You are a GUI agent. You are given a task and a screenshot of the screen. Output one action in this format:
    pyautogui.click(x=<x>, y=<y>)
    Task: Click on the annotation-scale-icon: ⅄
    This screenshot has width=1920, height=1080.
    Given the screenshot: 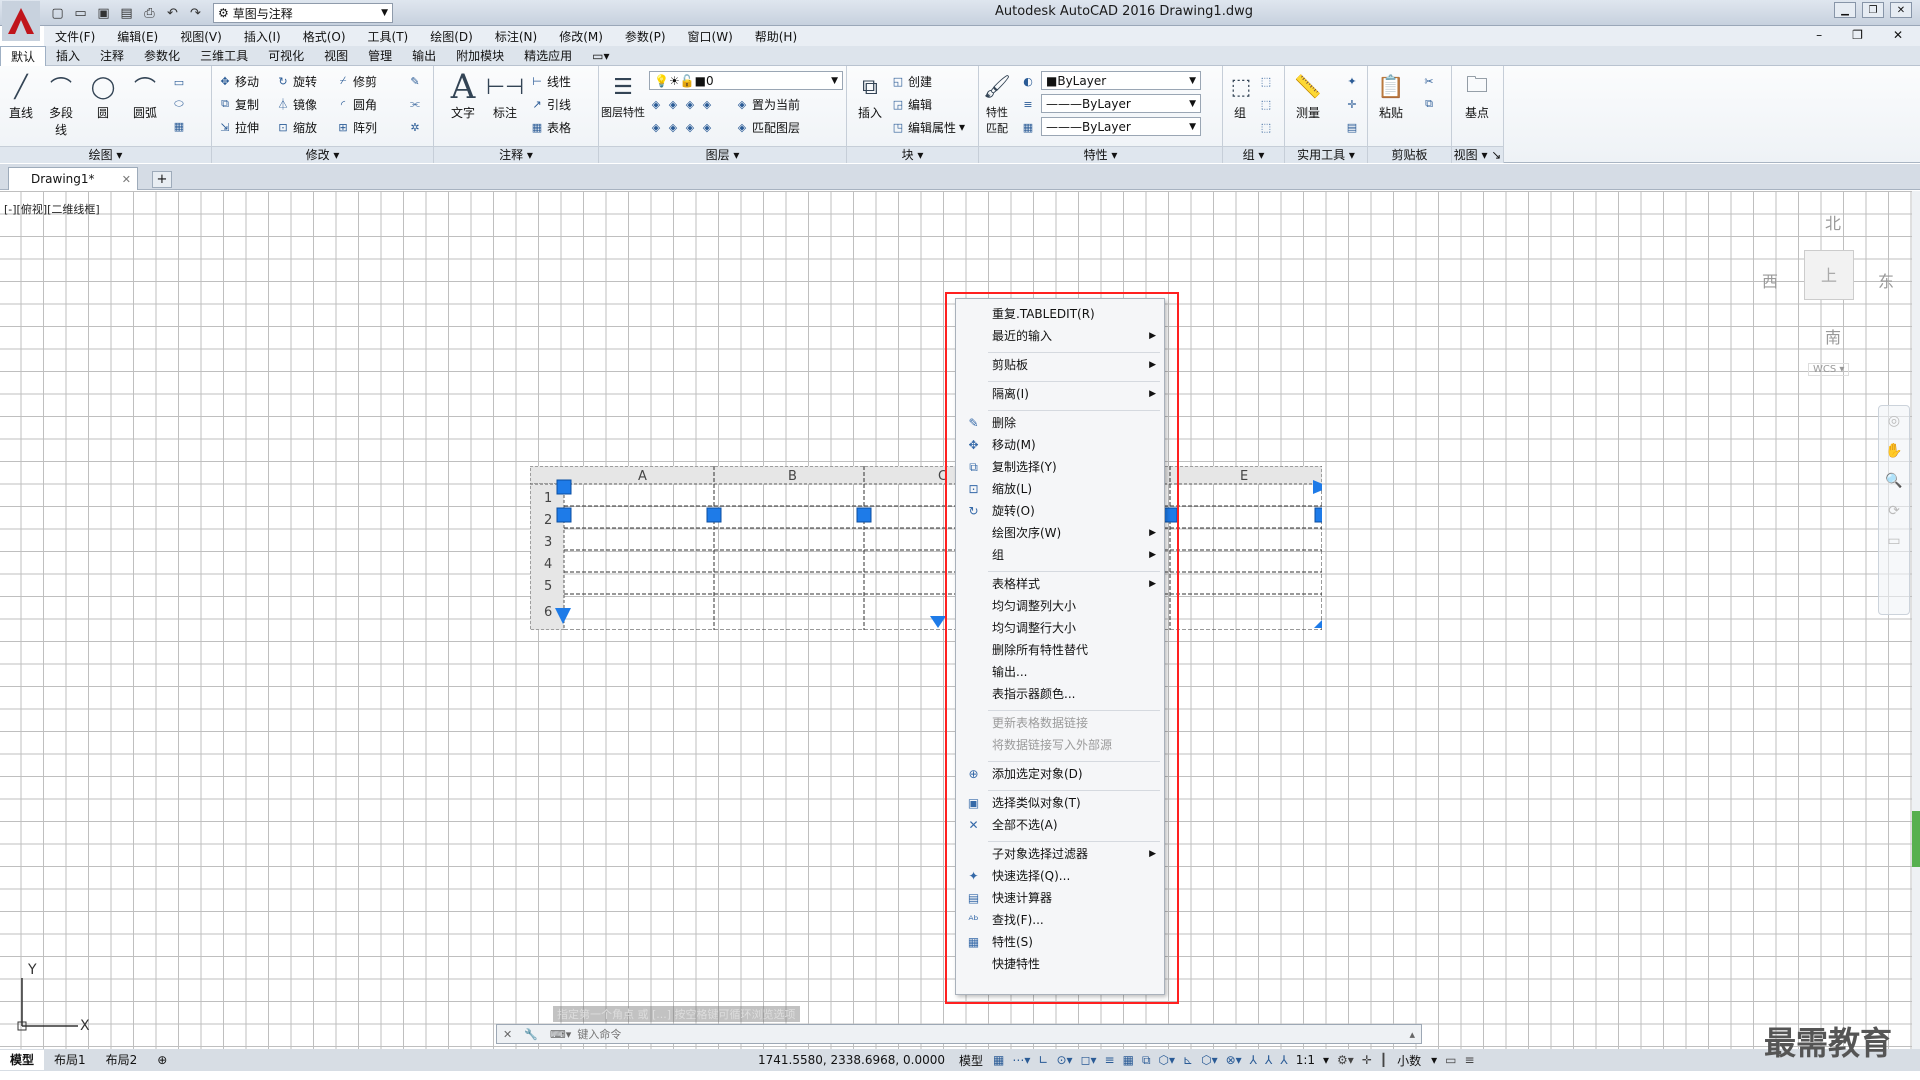 What is the action you would take?
    pyautogui.click(x=1283, y=1060)
    